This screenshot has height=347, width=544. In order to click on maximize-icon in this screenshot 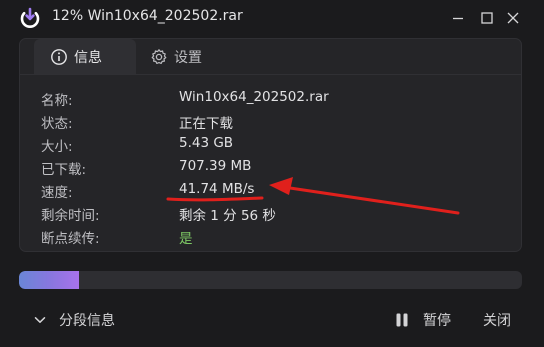, I will do `click(487, 18)`.